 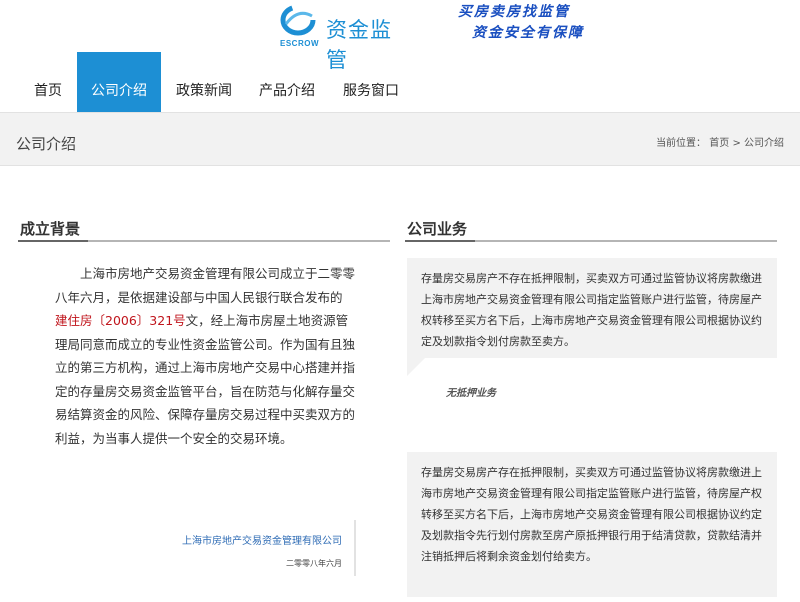 What do you see at coordinates (298, 20) in the screenshot?
I see `swirl-logo-icon` at bounding box center [298, 20].